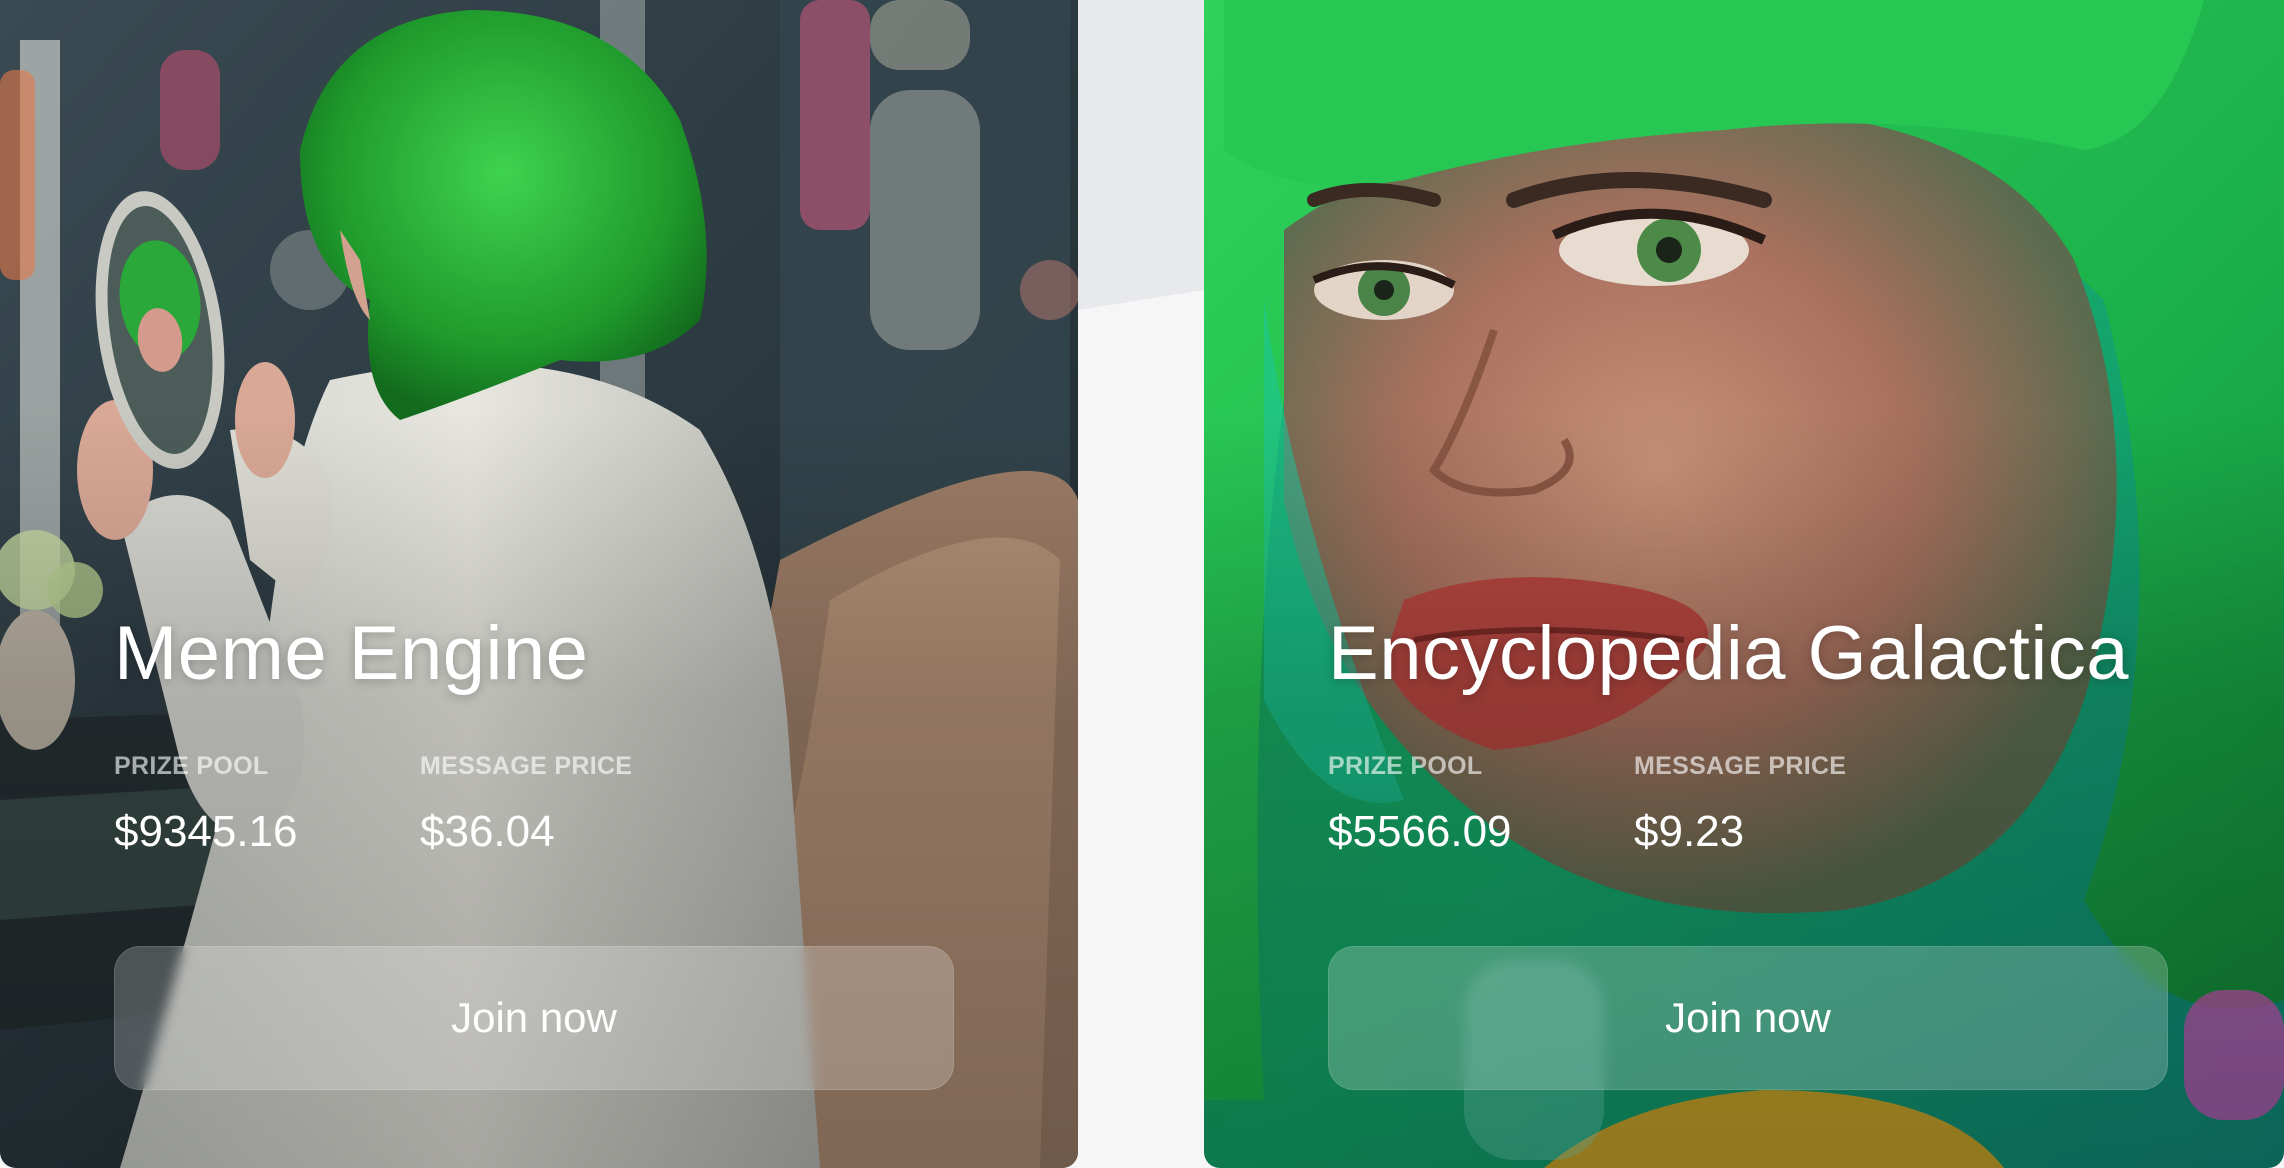 Image resolution: width=2284 pixels, height=1168 pixels. What do you see at coordinates (351, 653) in the screenshot?
I see `card-title: Meme Engine` at bounding box center [351, 653].